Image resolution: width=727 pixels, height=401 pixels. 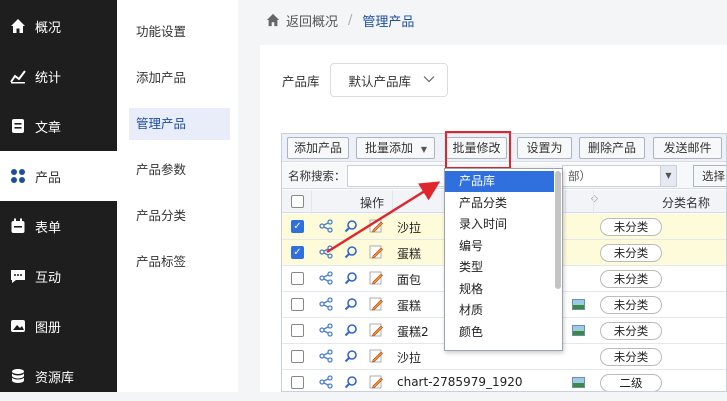 I want to click on sidebar-item-articles: 文章, so click(x=58, y=126).